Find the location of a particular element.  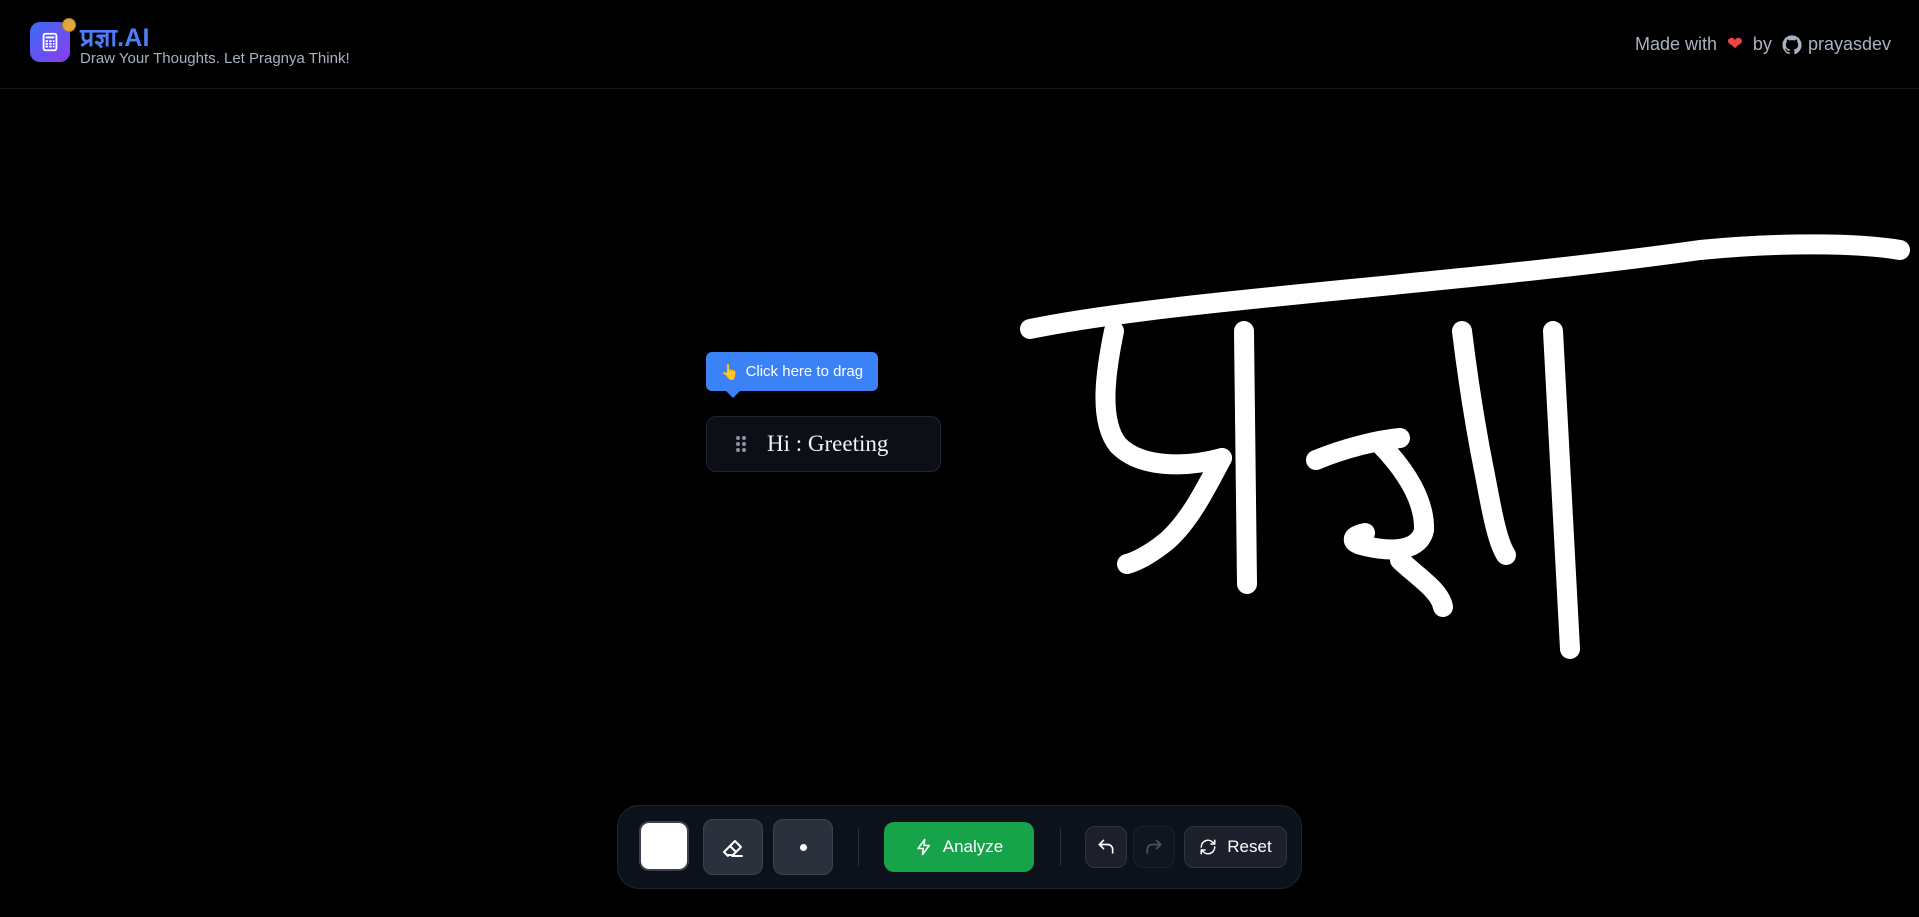

analyze-button: Analyze is located at coordinates (959, 847).